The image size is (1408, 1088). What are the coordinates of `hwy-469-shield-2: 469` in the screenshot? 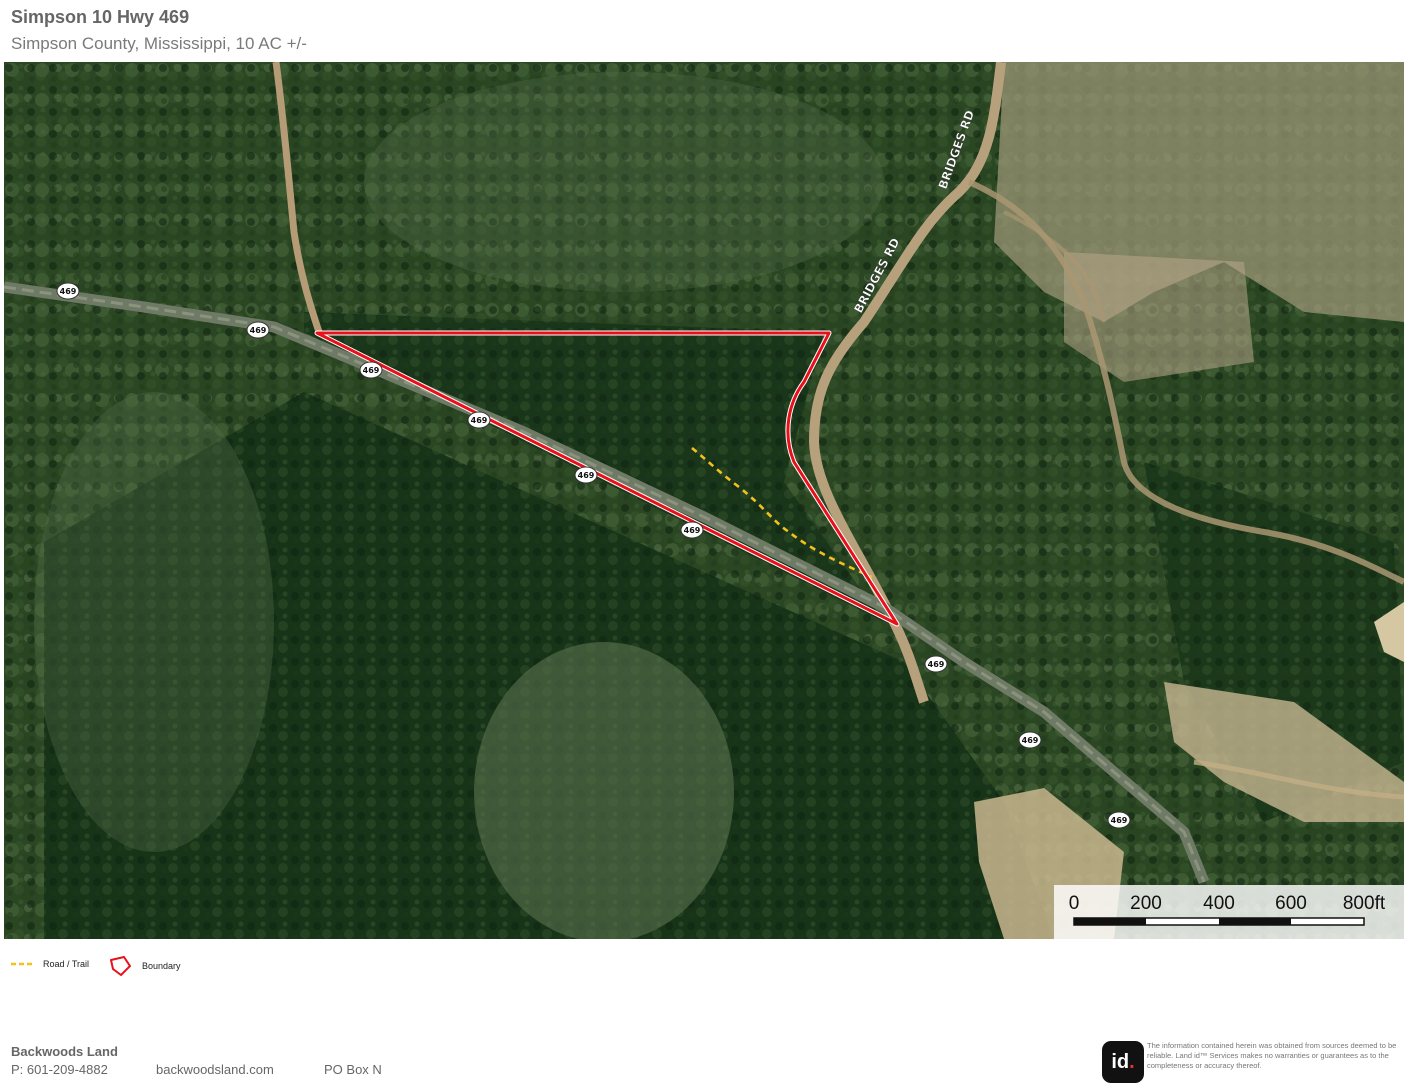 It's located at (258, 330).